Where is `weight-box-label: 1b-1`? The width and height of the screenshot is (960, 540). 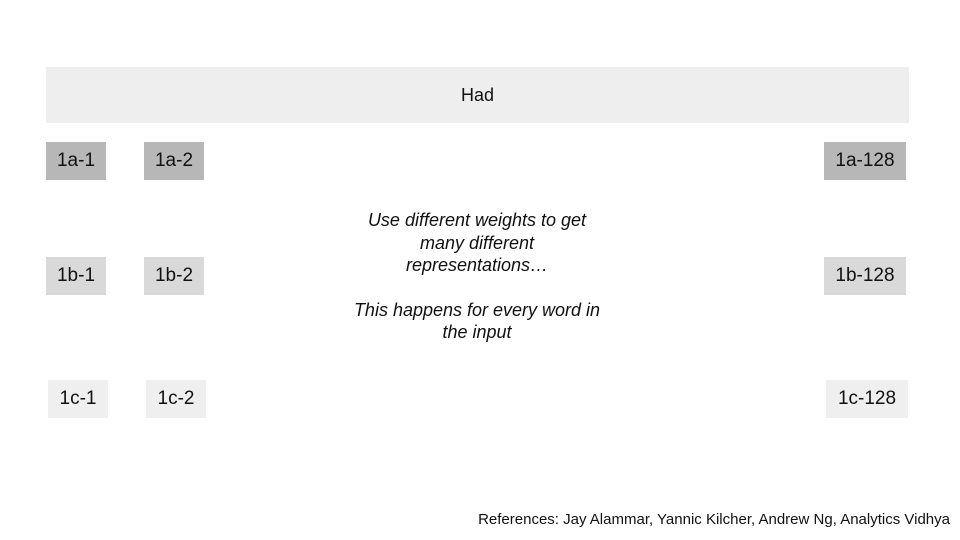
weight-box-label: 1b-1 is located at coordinates (76, 275).